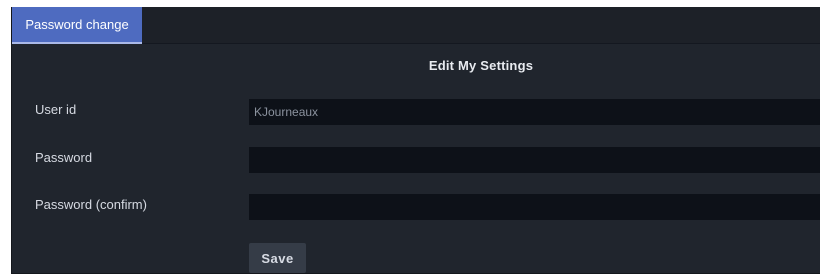  I want to click on password-confirm-field, so click(534, 207).